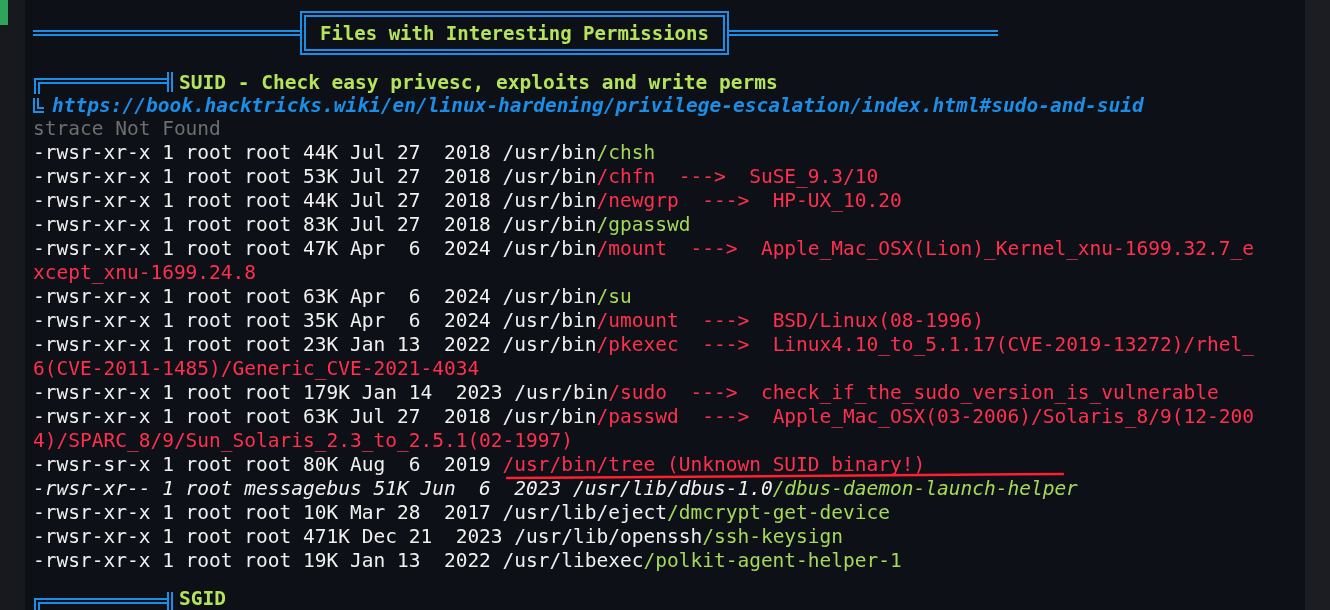 The image size is (1330, 610). I want to click on banner-title: Files with Interesting Permissions, so click(514, 33).